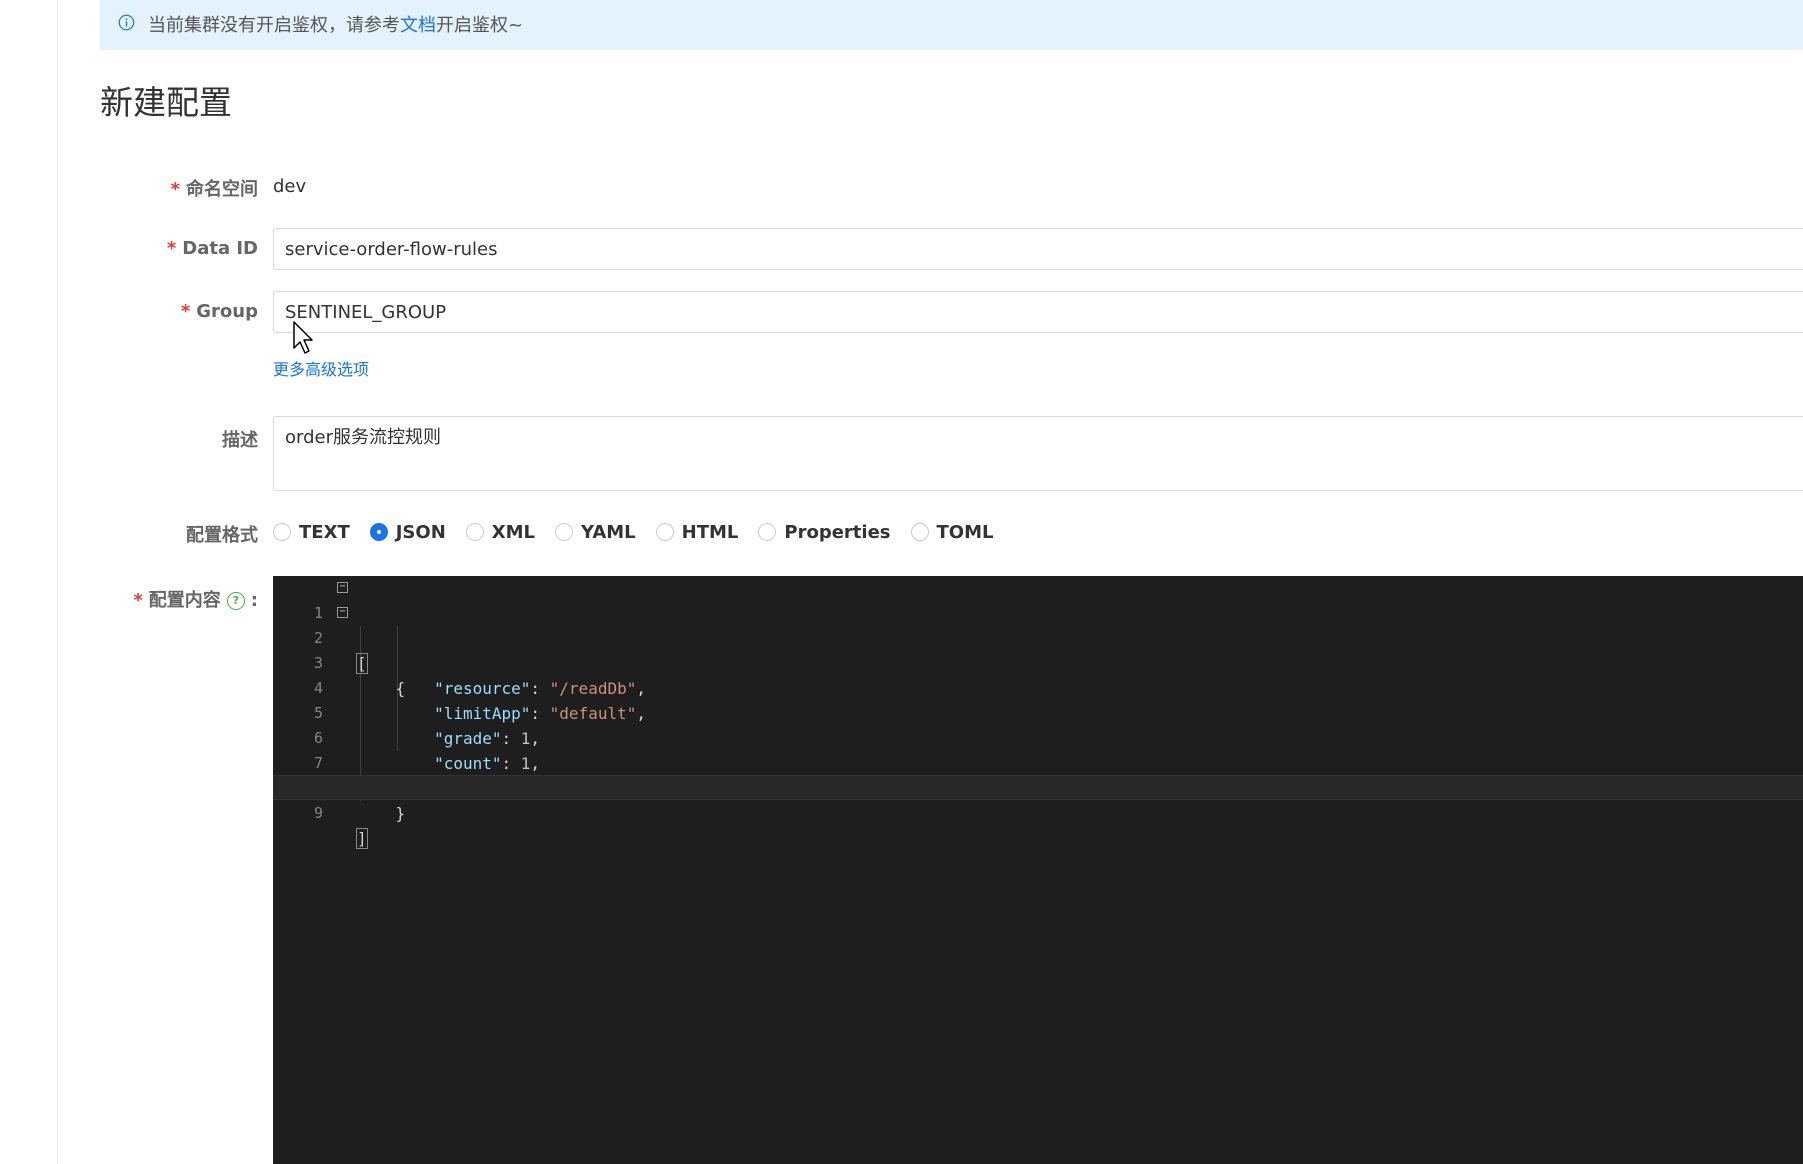 This screenshot has height=1164, width=1803. I want to click on namespace-label: * 命名空间, so click(214, 189).